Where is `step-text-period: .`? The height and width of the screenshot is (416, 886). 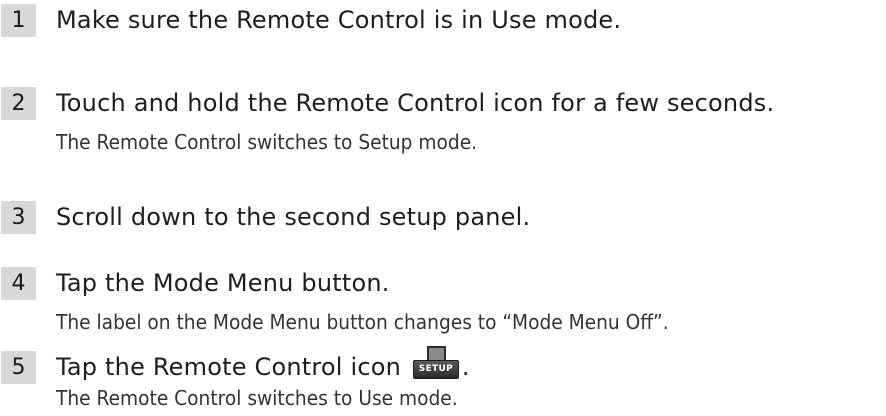
step-text-period: . is located at coordinates (465, 367).